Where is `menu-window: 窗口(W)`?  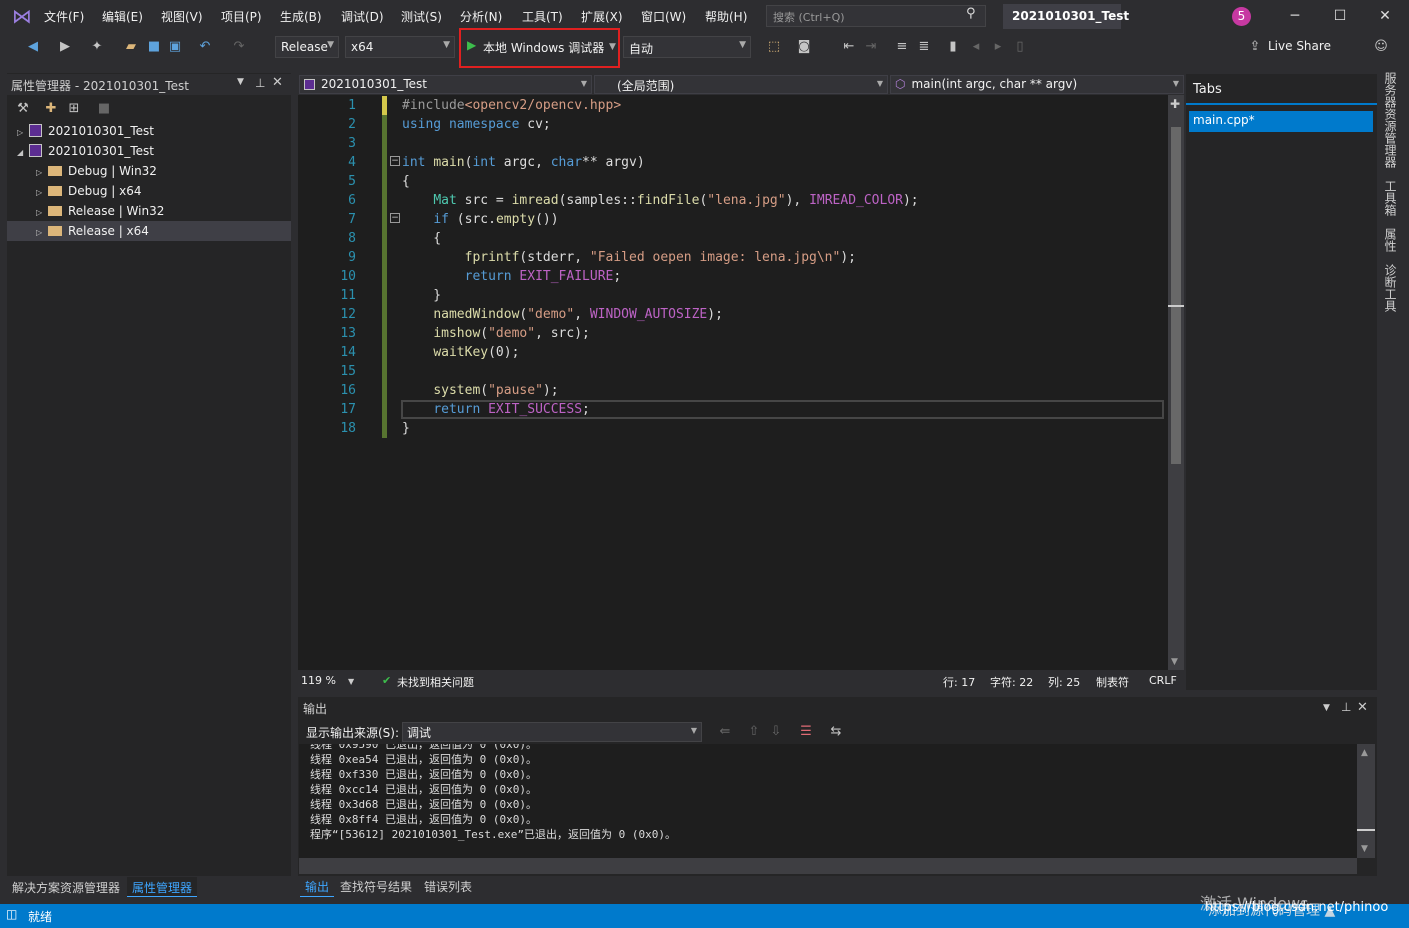 menu-window: 窗口(W) is located at coordinates (663, 16).